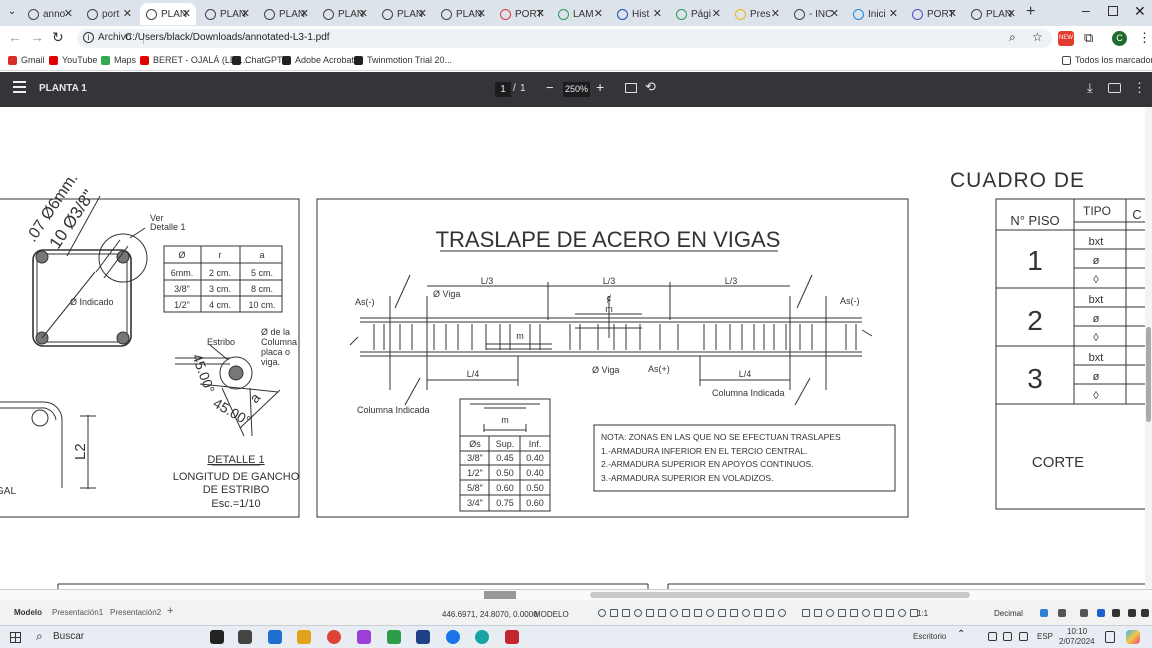  What do you see at coordinates (58, 37) in the screenshot?
I see `reload-icon: ↻` at bounding box center [58, 37].